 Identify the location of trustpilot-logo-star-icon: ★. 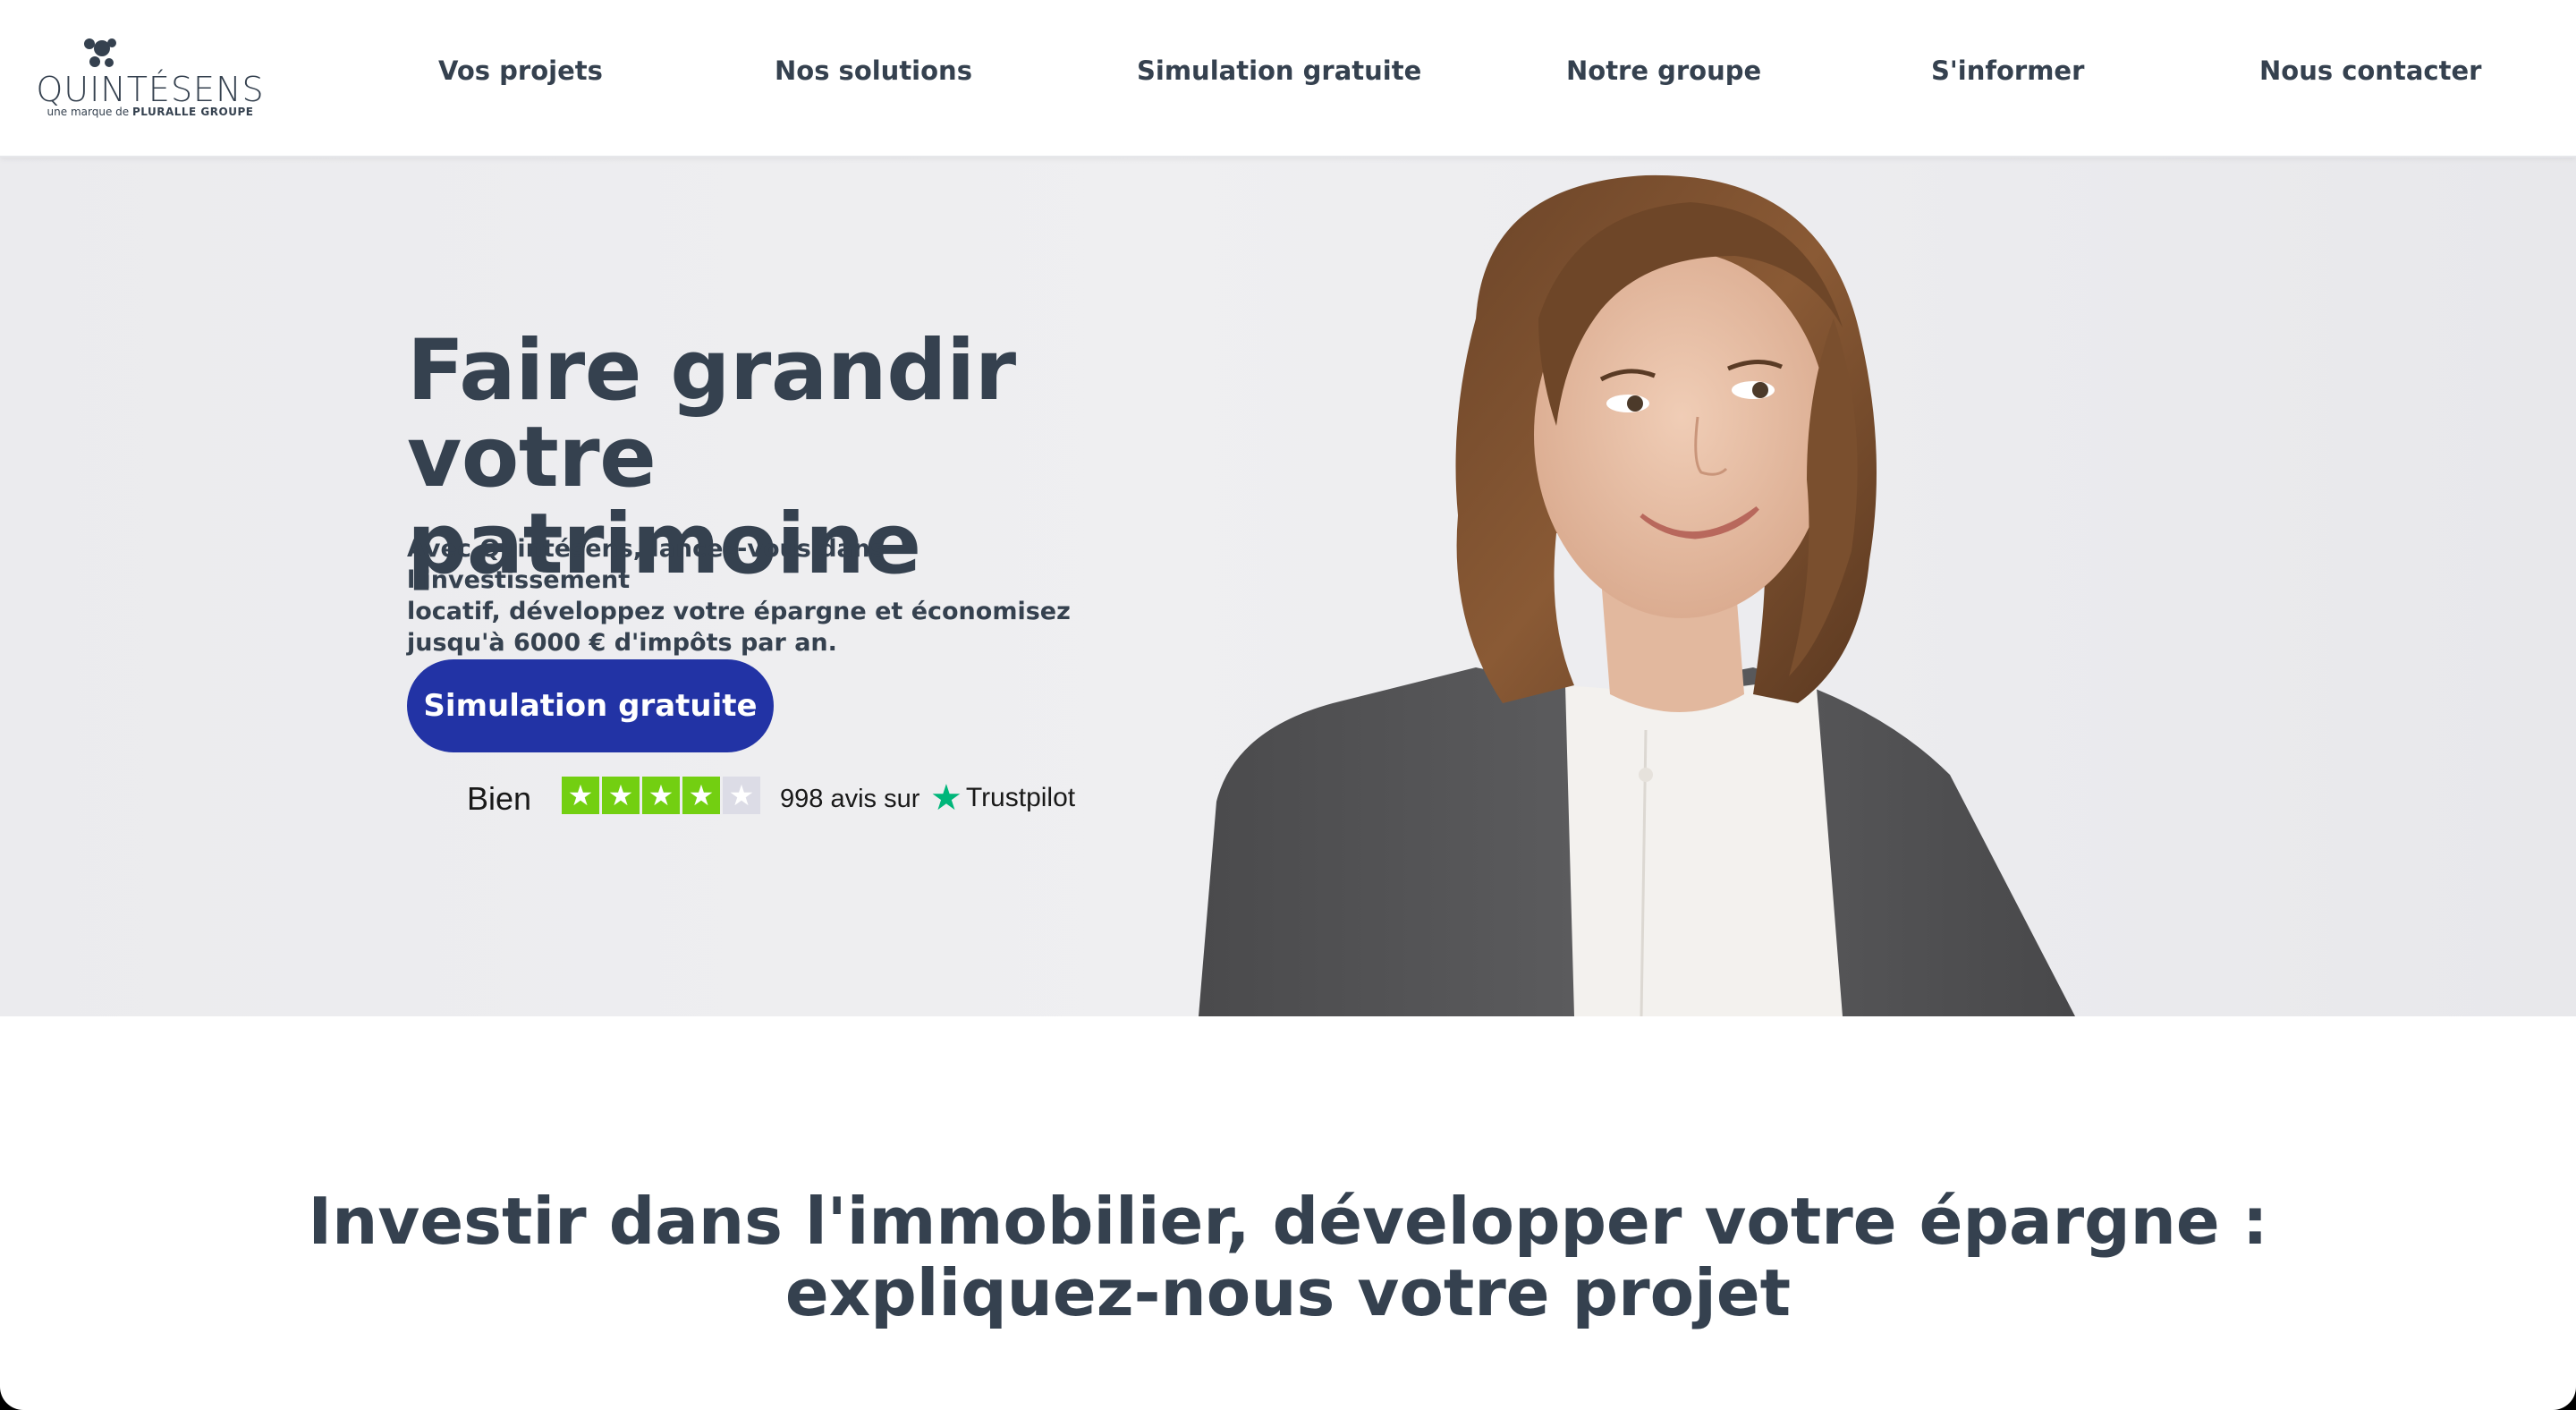
(946, 798).